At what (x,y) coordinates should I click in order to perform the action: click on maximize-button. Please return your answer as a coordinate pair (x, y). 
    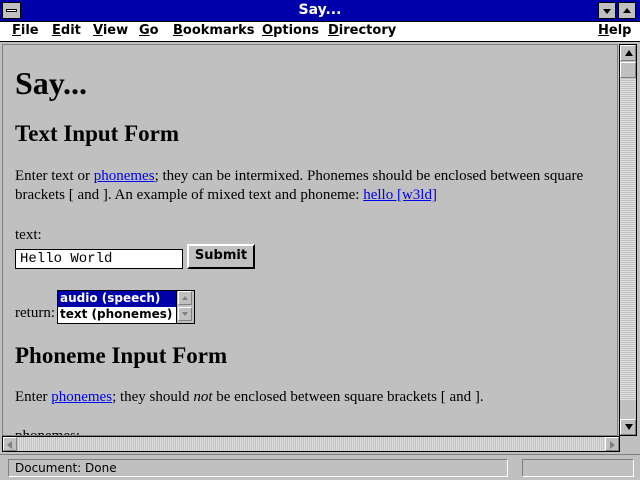
    Looking at the image, I should click on (627, 10).